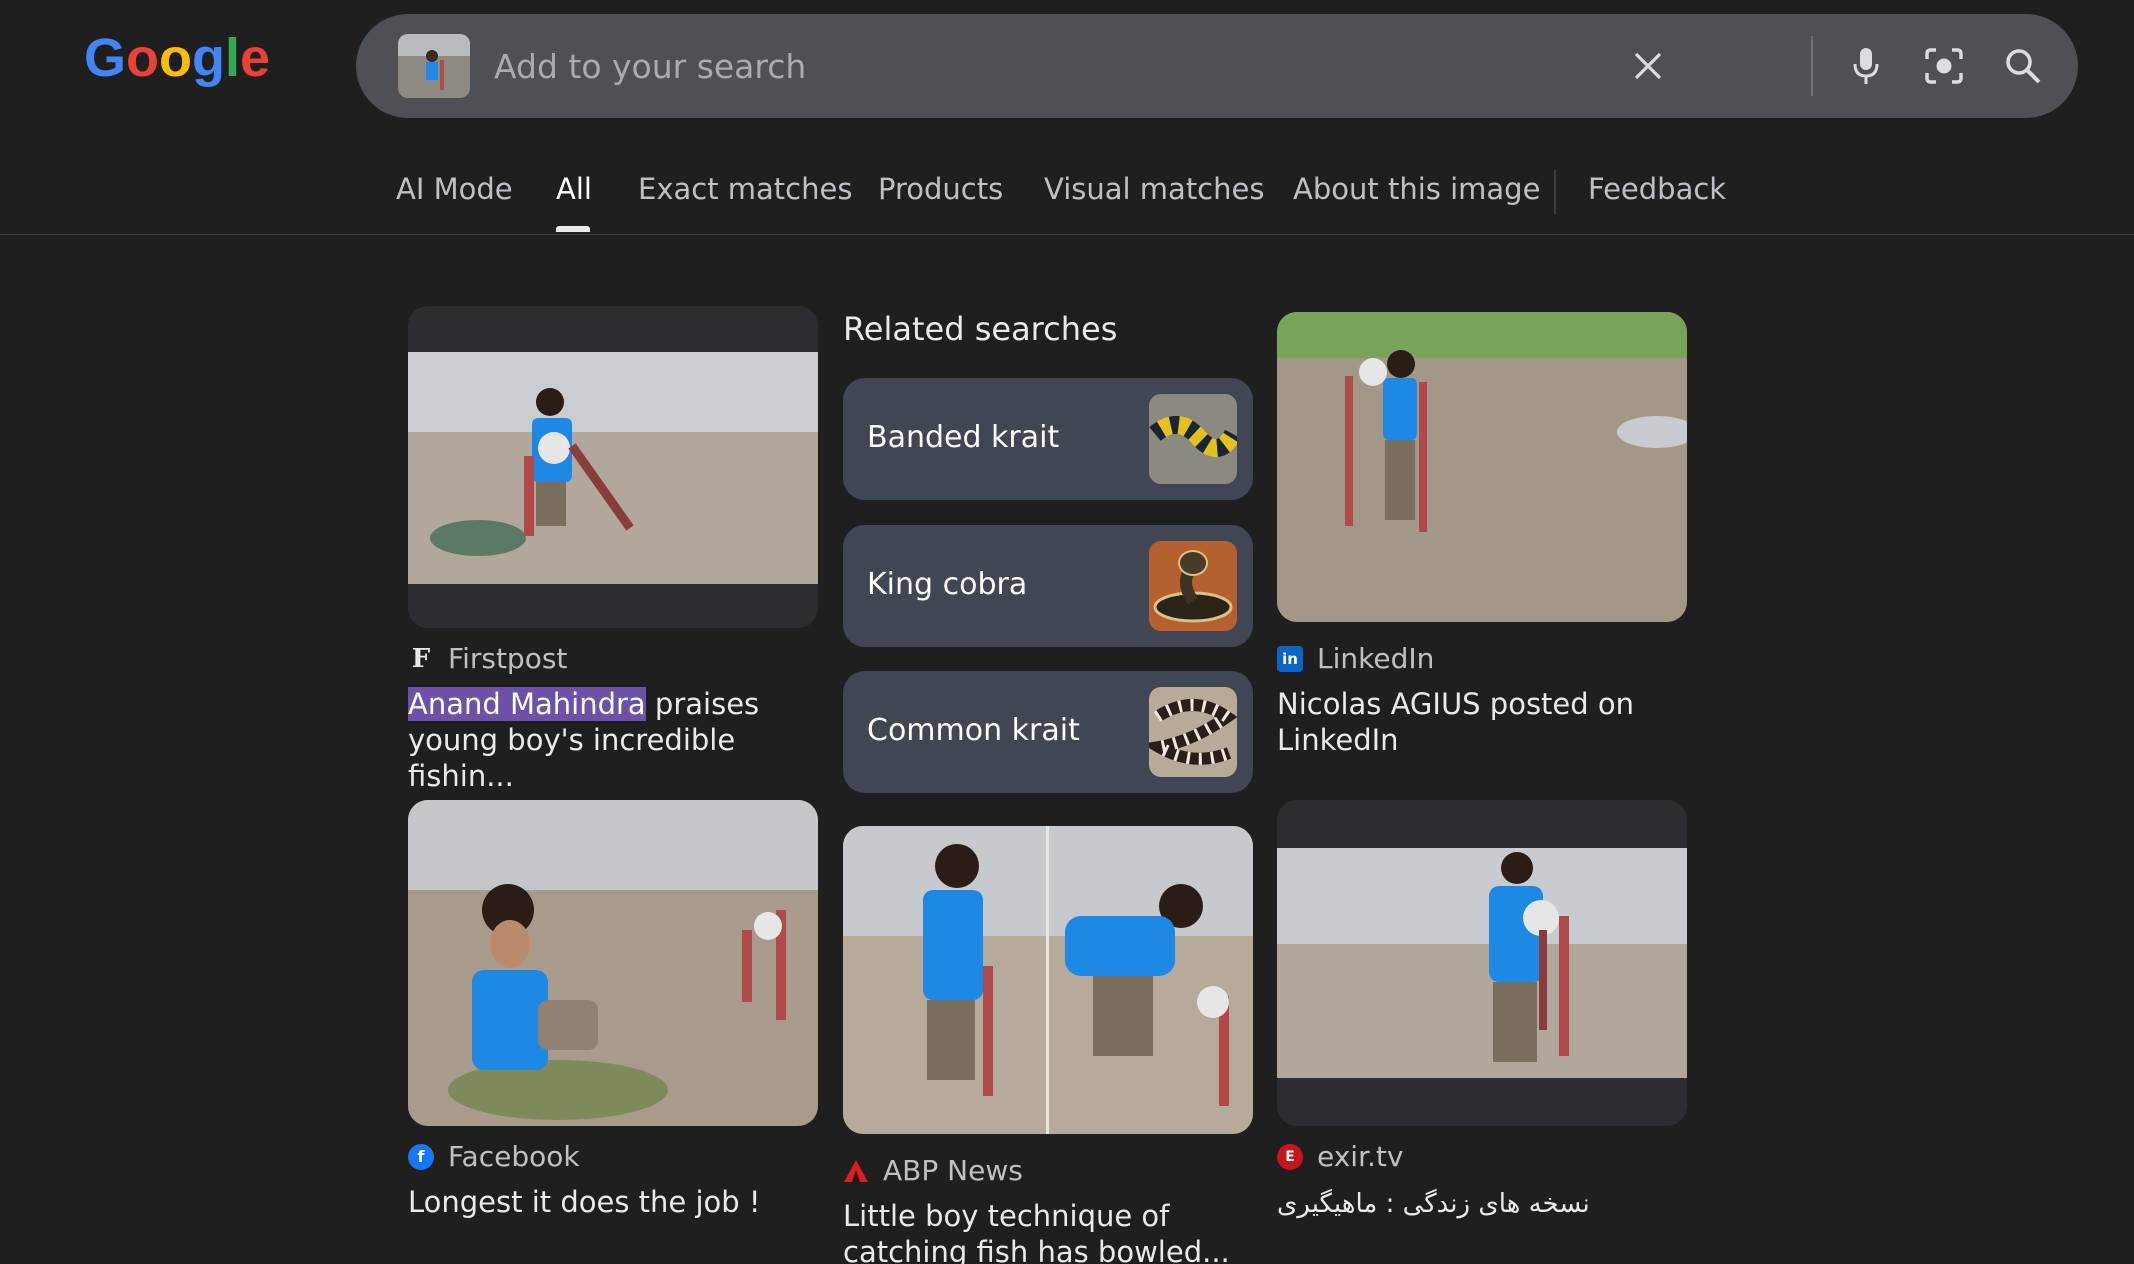 This screenshot has width=2134, height=1264. I want to click on active-tab-indicator, so click(573, 229).